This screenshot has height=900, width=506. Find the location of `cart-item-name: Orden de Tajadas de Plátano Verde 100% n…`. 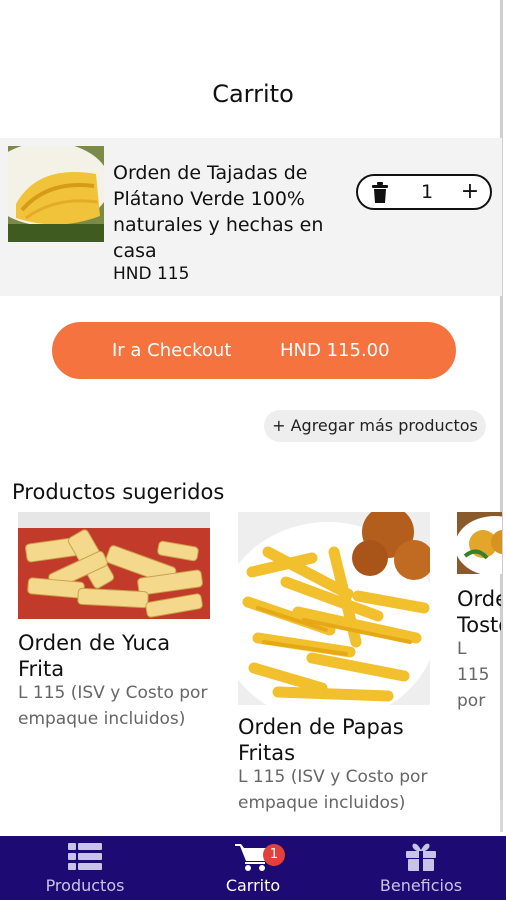

cart-item-name: Orden de Tajadas de Plátano Verde 100% n… is located at coordinates (218, 212).